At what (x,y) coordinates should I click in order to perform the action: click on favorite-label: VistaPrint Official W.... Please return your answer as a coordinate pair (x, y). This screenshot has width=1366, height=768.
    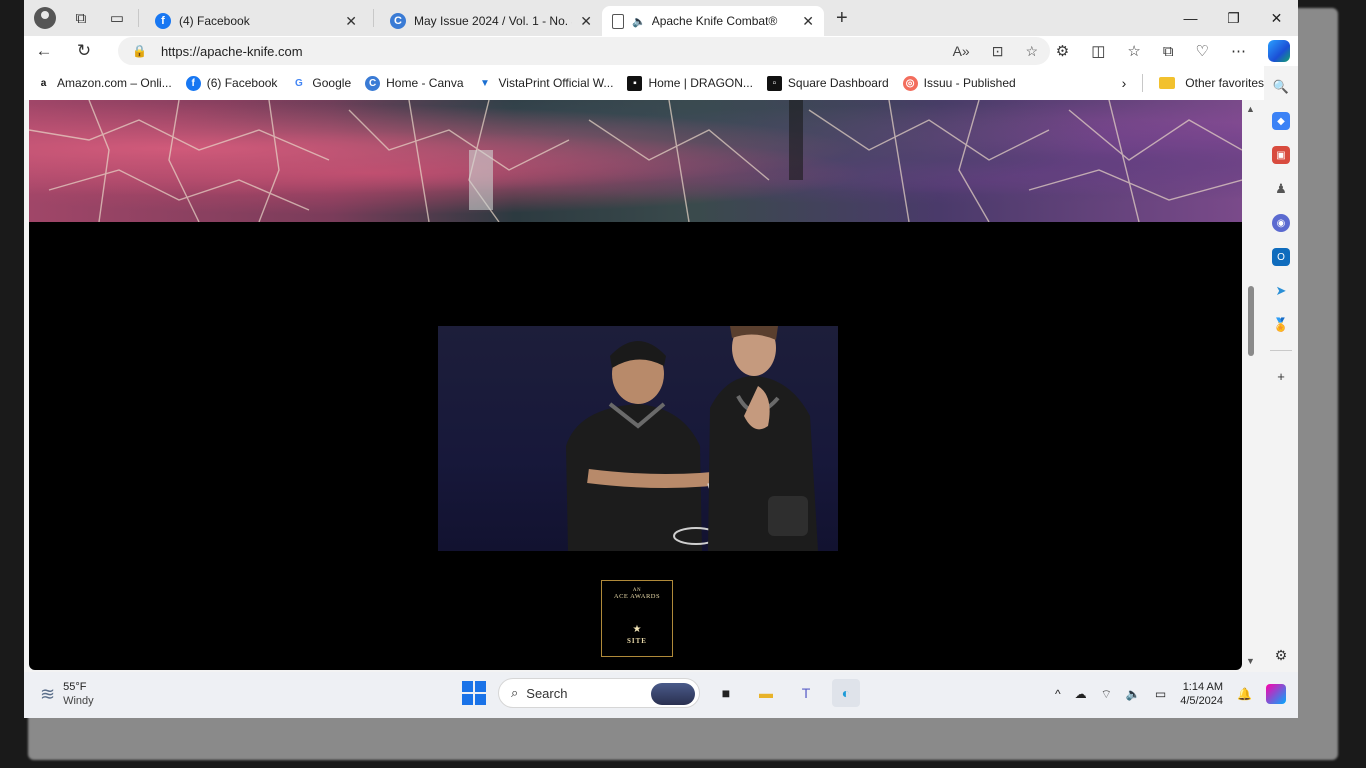
    Looking at the image, I should click on (556, 83).